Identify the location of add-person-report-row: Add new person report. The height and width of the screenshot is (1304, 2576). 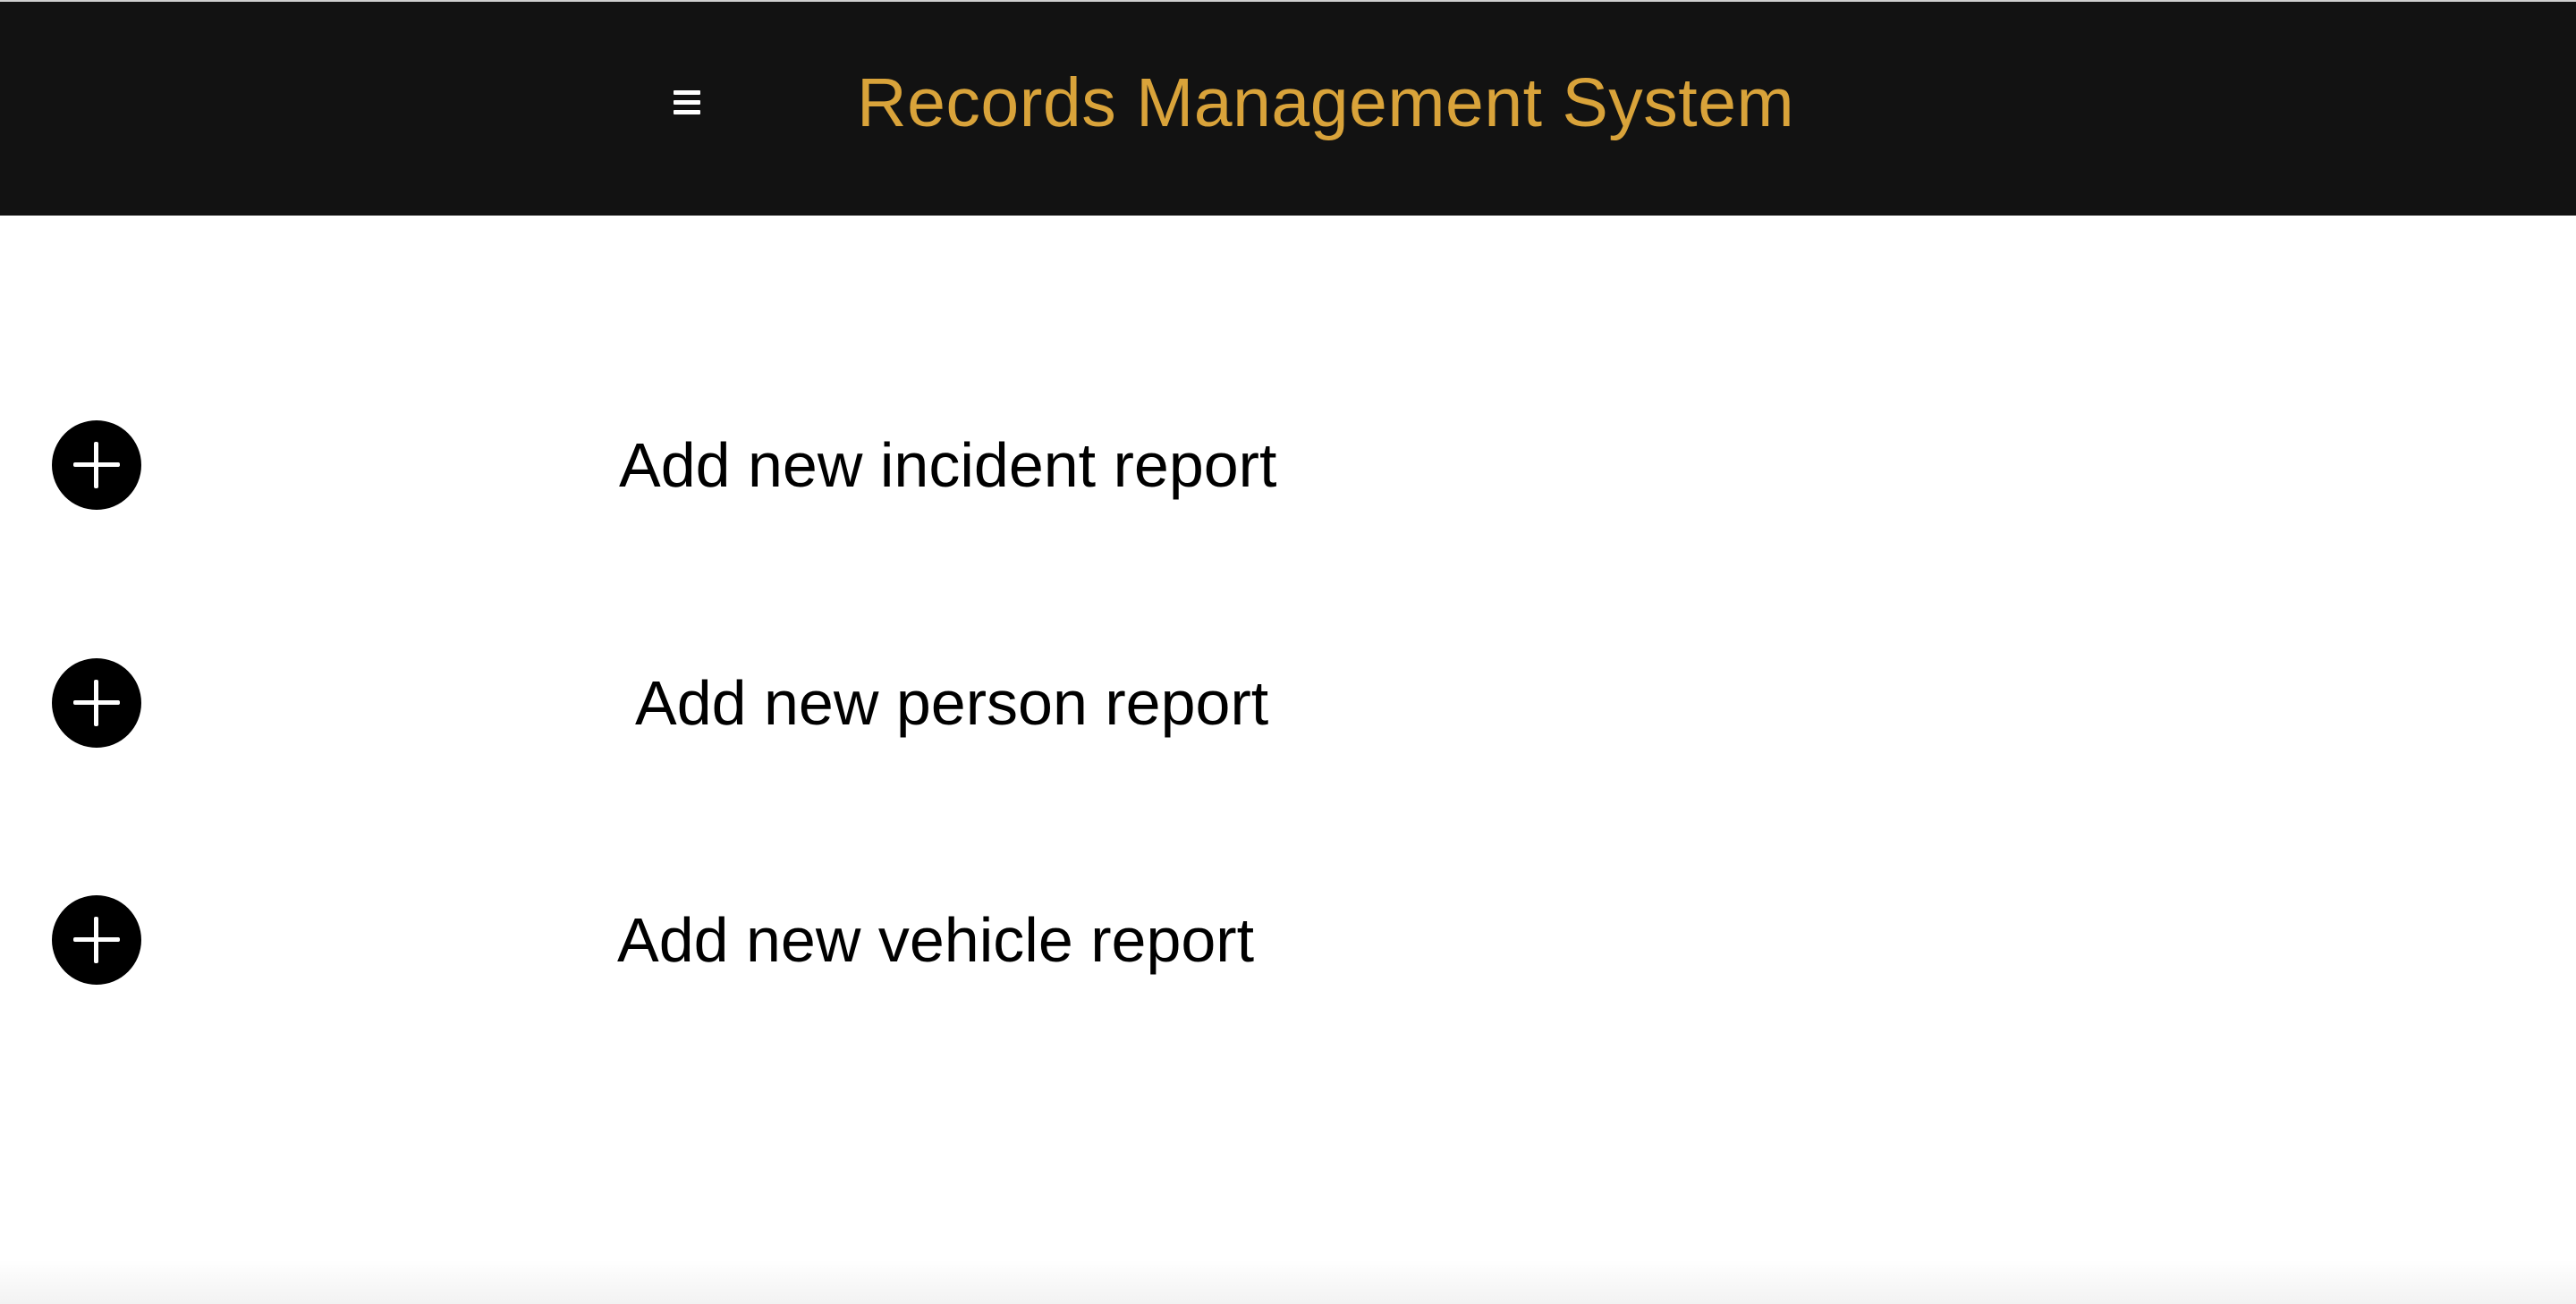
(715, 703).